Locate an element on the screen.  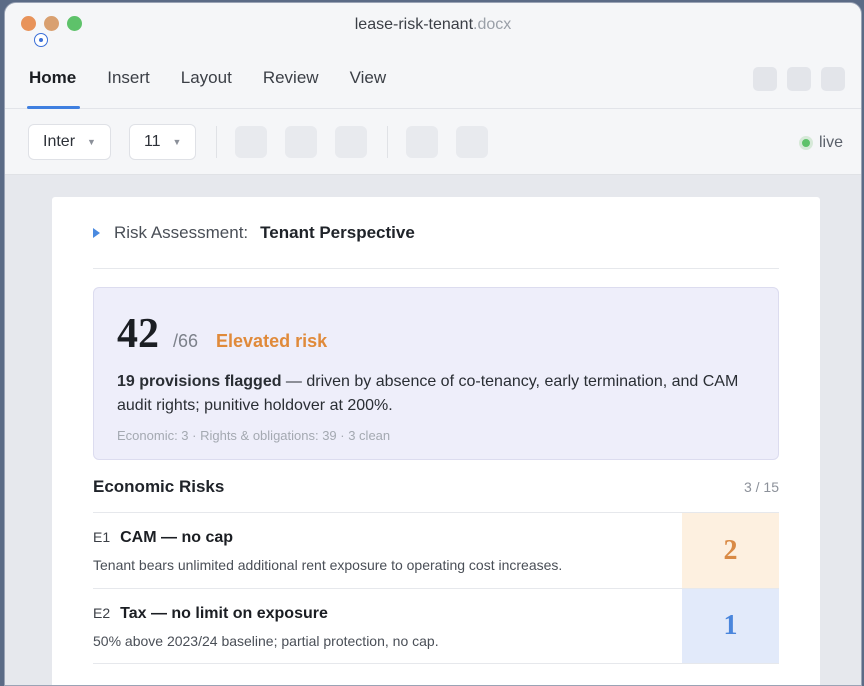
score-row: 42 /66 Elevated risk is located at coordinates (436, 334).